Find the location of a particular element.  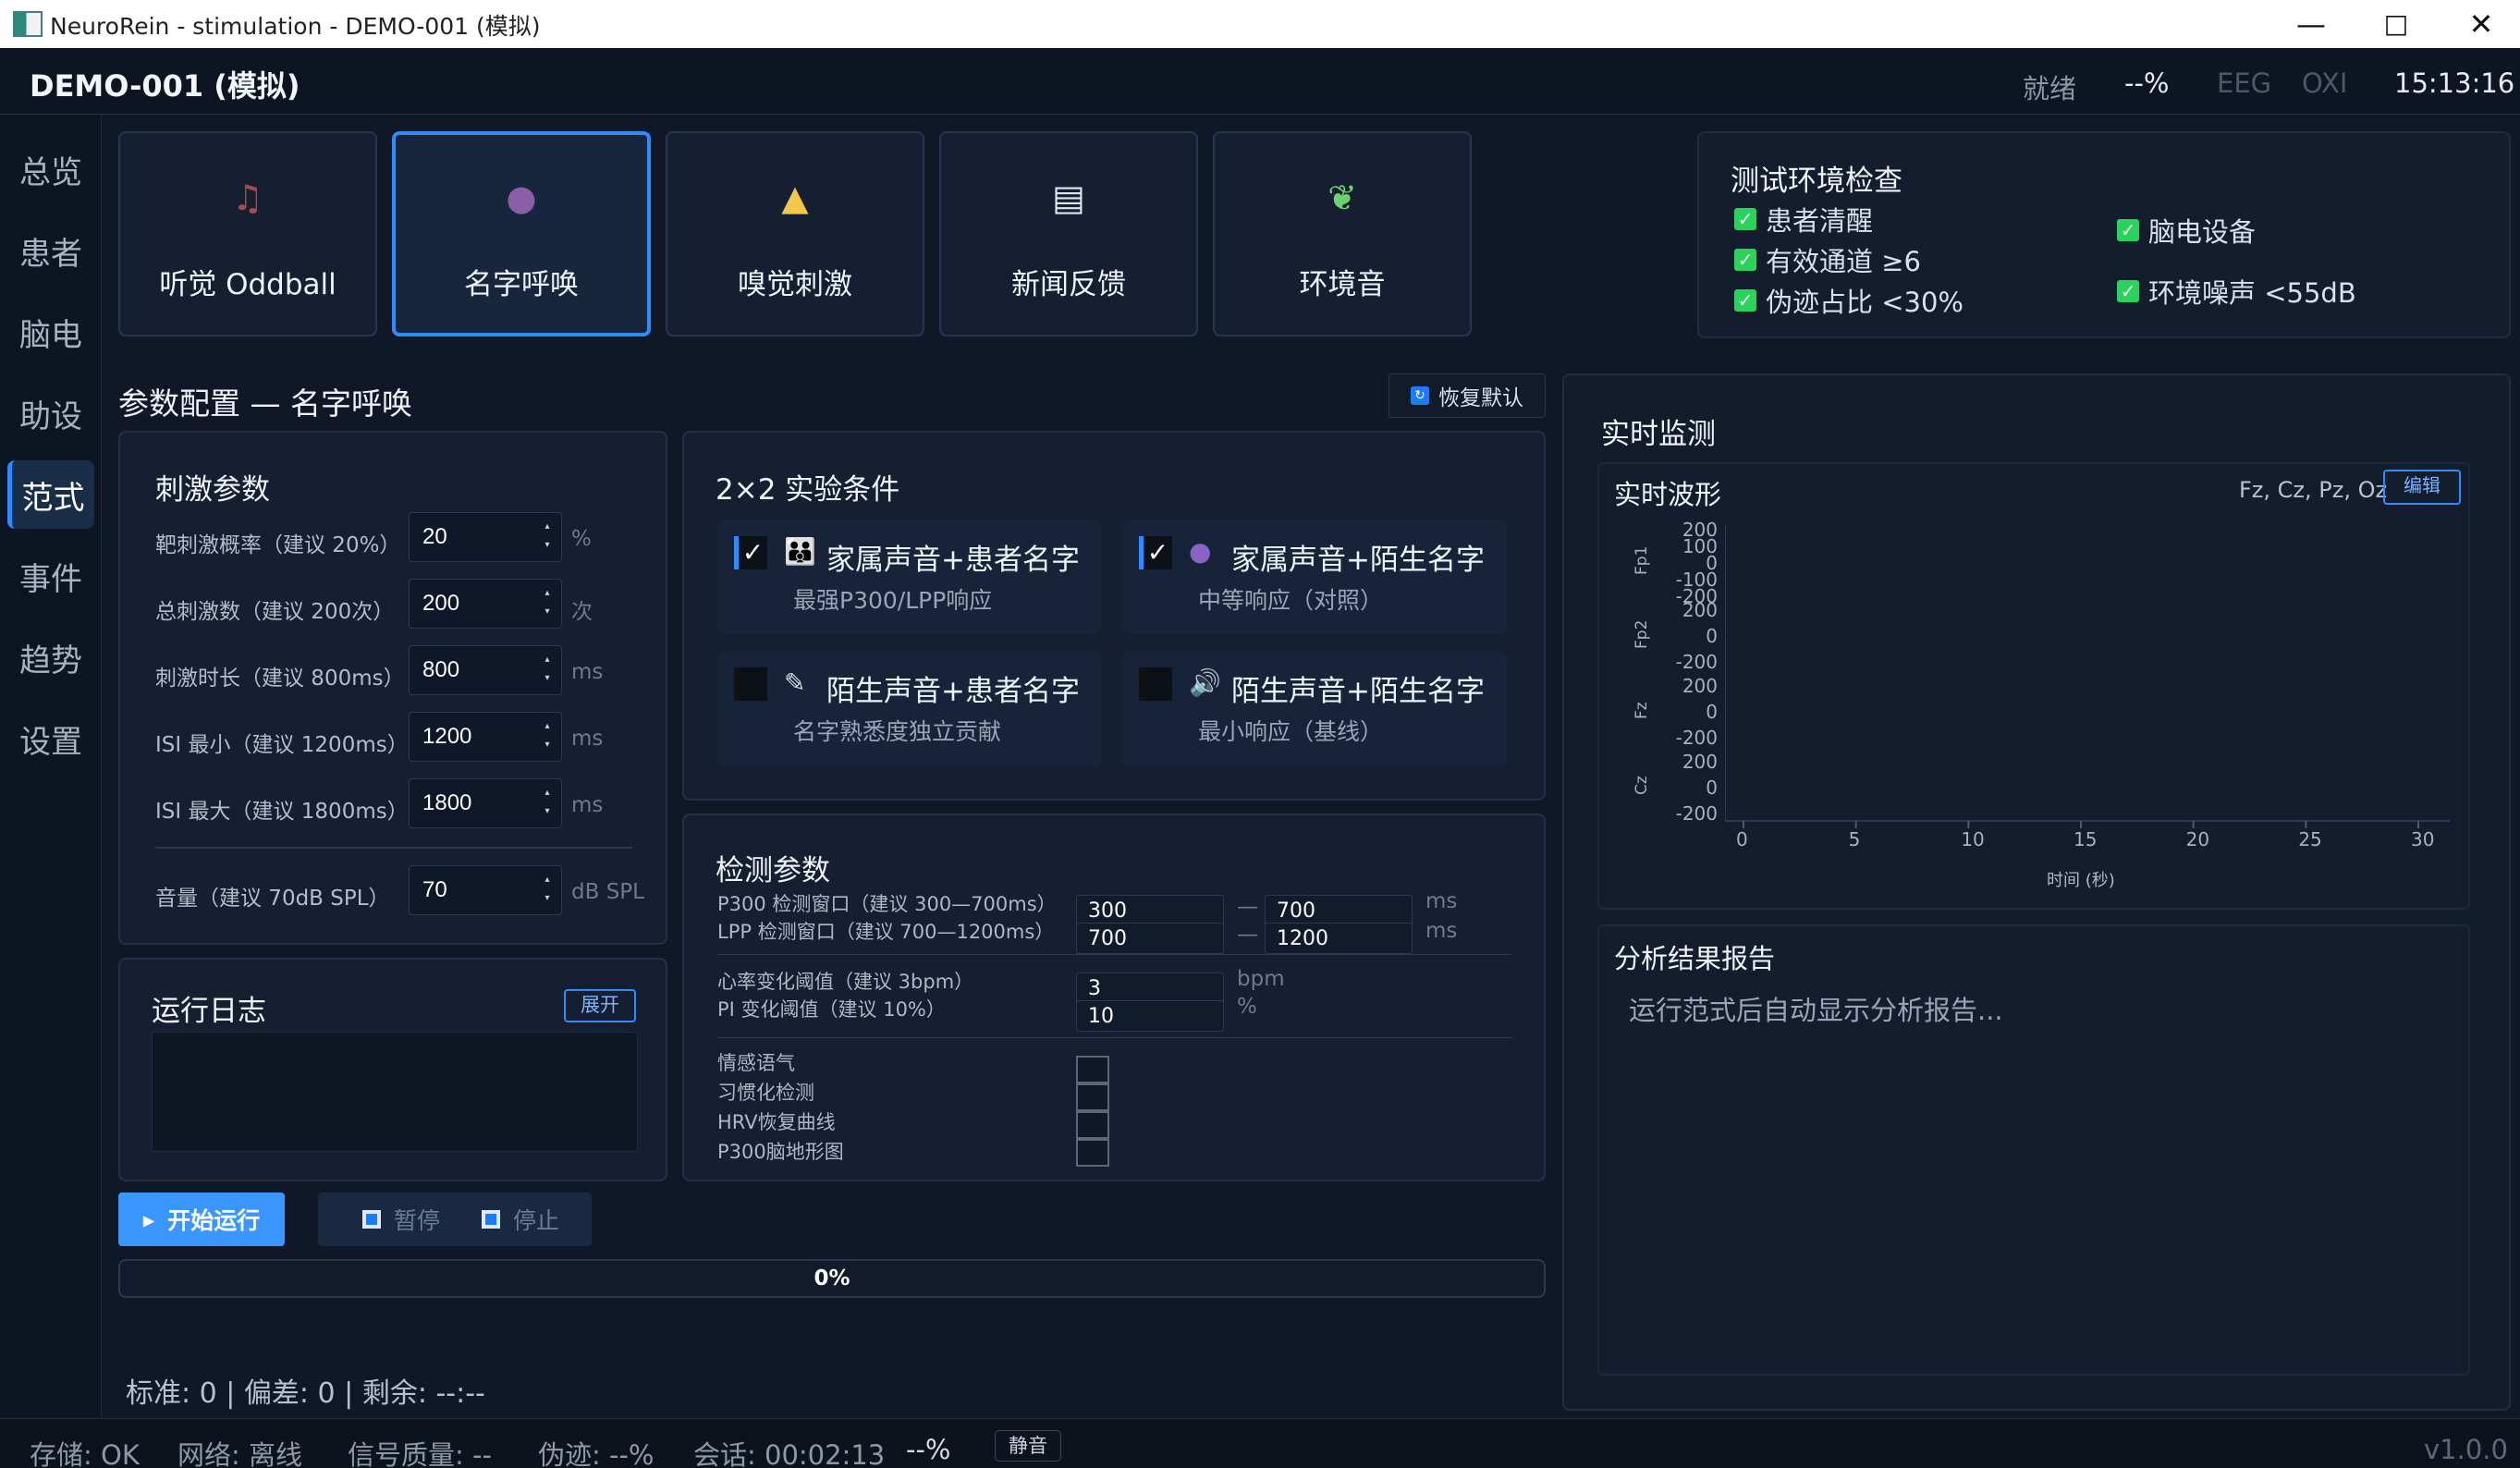

restore-default-button: ↻ 恢复默认 is located at coordinates (1467, 396).